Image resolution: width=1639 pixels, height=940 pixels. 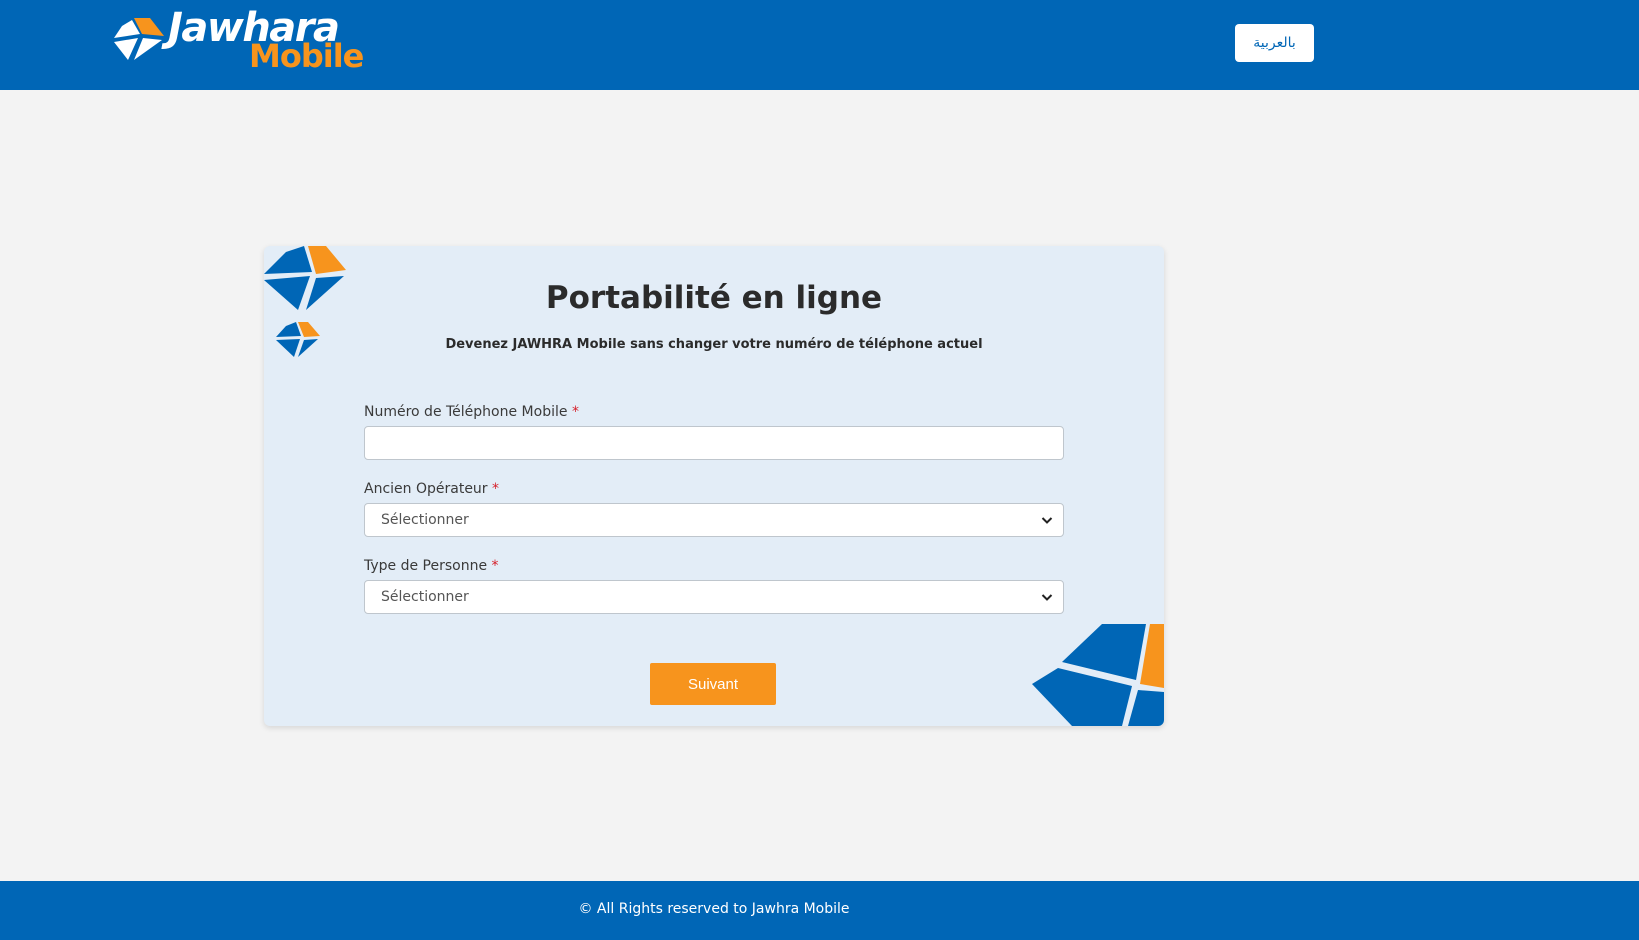 What do you see at coordinates (714, 298) in the screenshot?
I see `page-title: Portabilité en ligne` at bounding box center [714, 298].